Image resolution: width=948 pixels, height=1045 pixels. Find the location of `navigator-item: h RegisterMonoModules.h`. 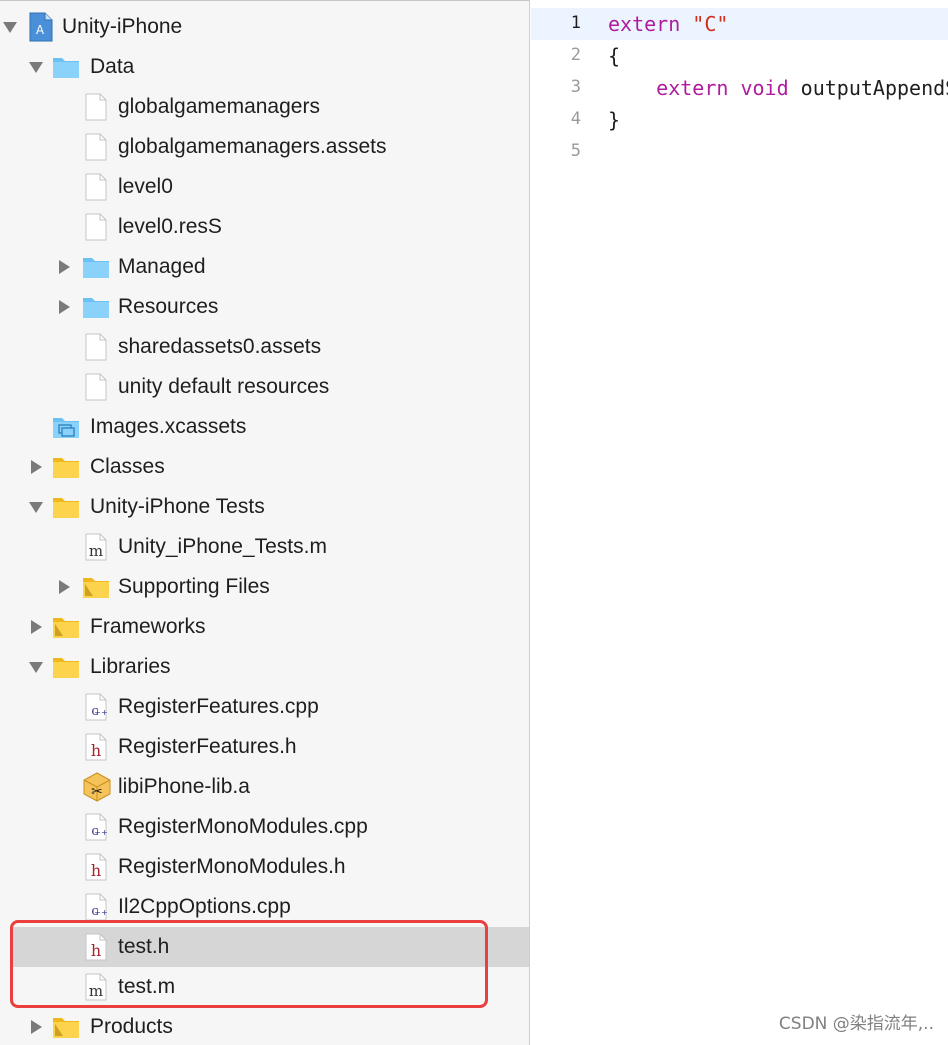

navigator-item: h RegisterMonoModules.h is located at coordinates (265, 867).